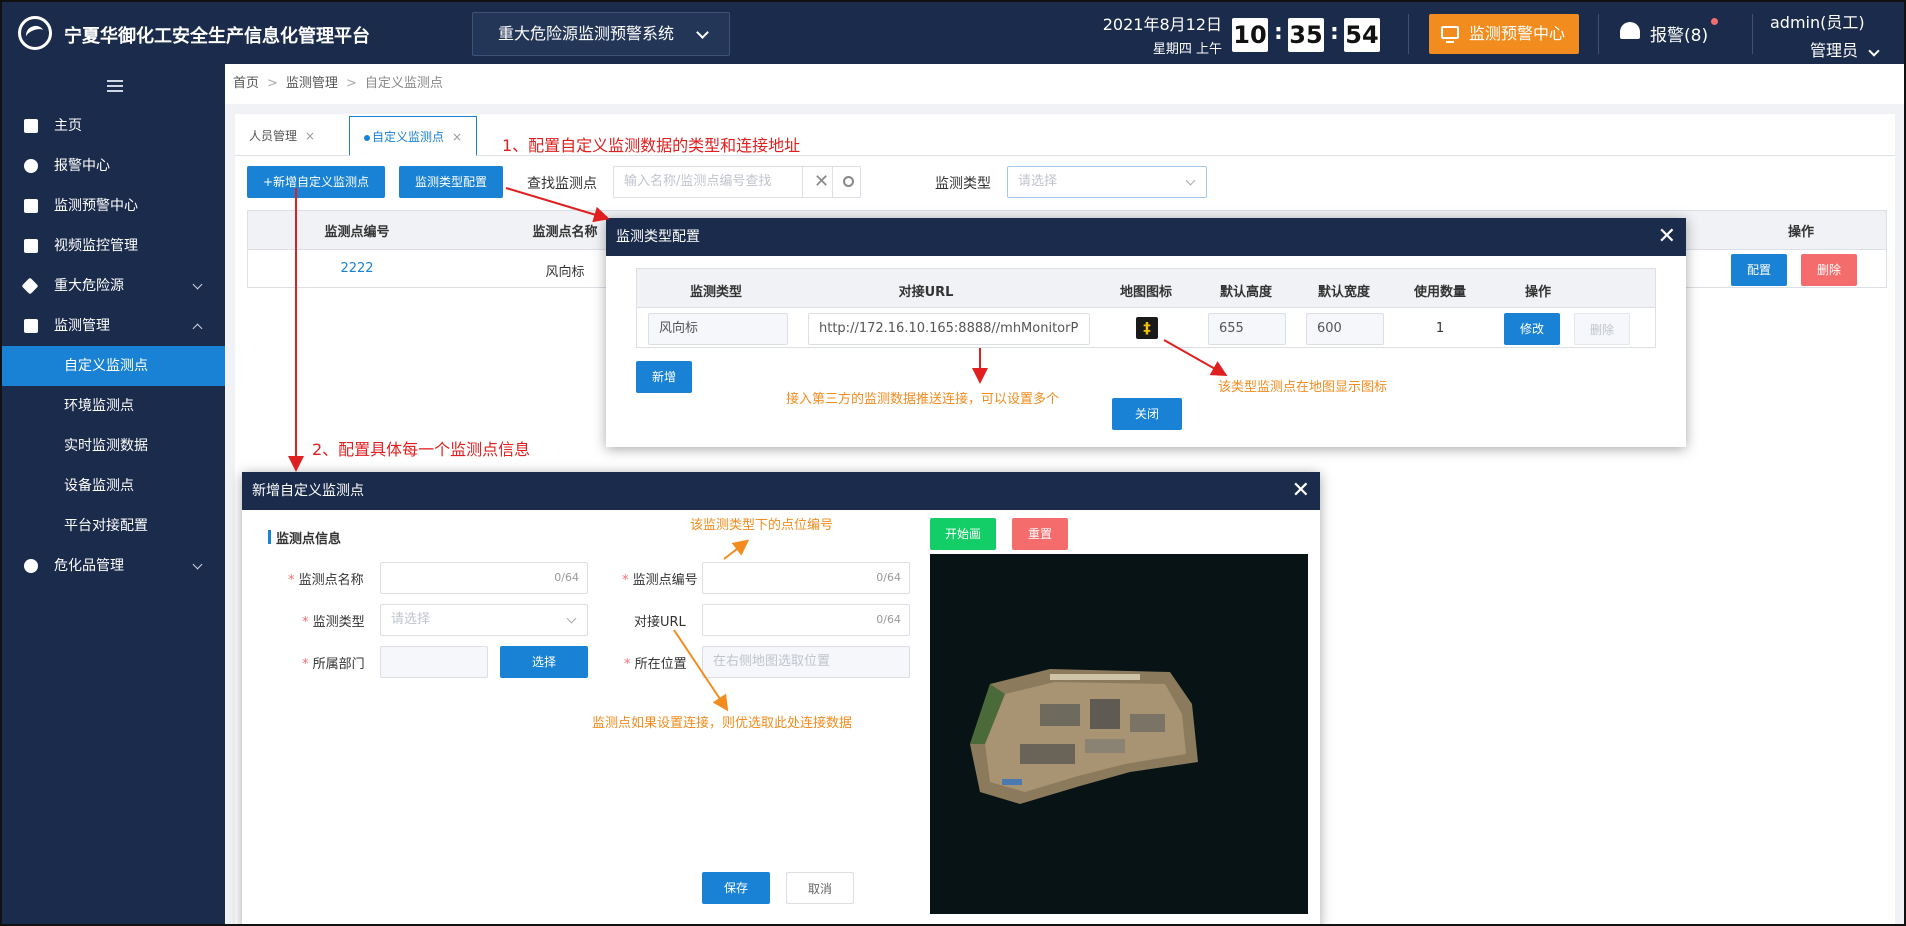  What do you see at coordinates (113, 406) in the screenshot?
I see `sidebar-subitem-env-points: 环境监测点` at bounding box center [113, 406].